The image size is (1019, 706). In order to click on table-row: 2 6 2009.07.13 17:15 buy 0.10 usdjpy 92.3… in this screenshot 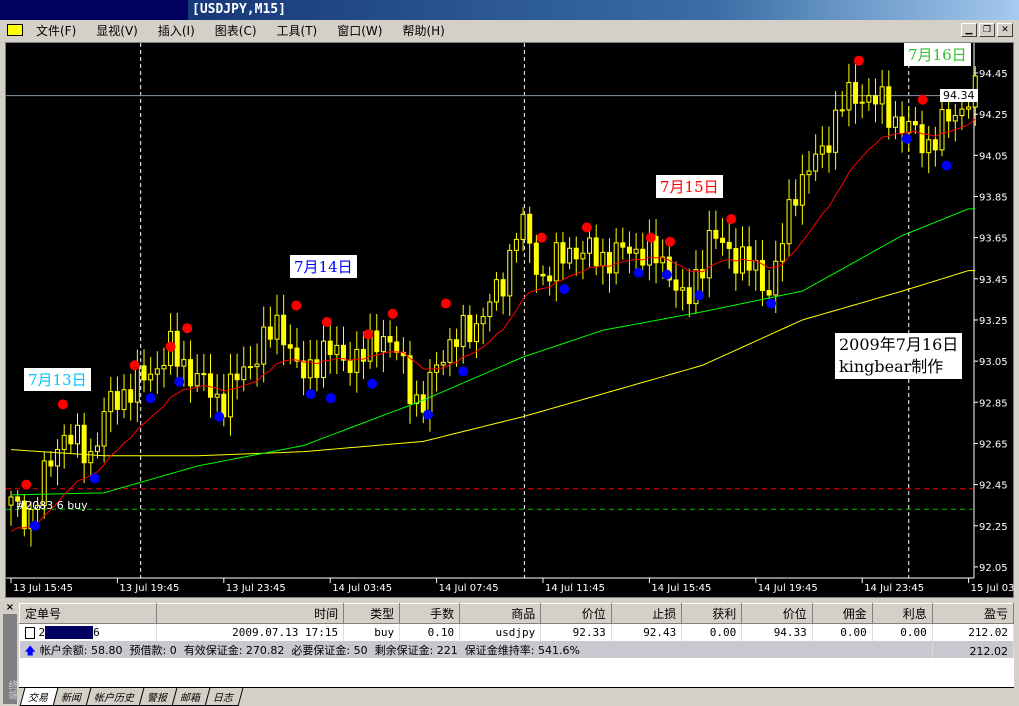, I will do `click(517, 632)`.